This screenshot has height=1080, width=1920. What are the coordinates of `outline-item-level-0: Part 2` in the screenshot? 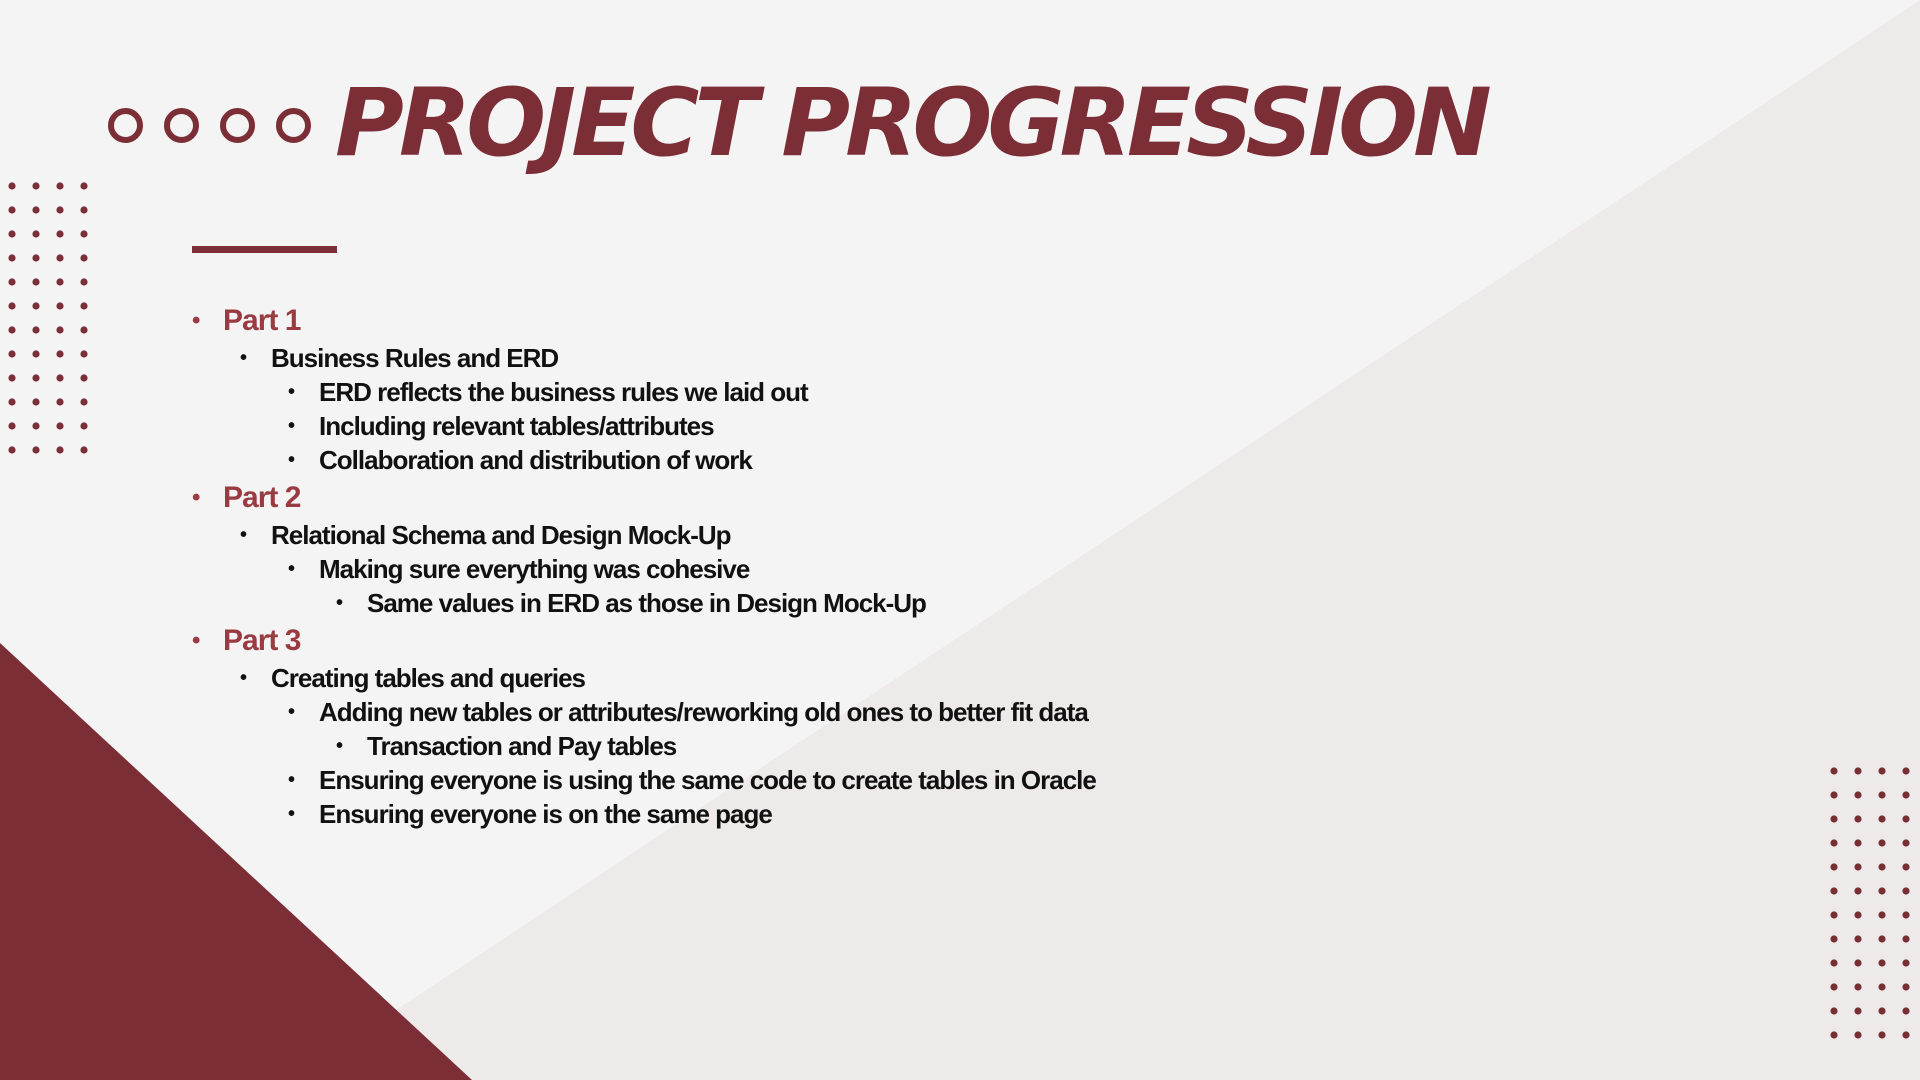 It's located at (942, 497).